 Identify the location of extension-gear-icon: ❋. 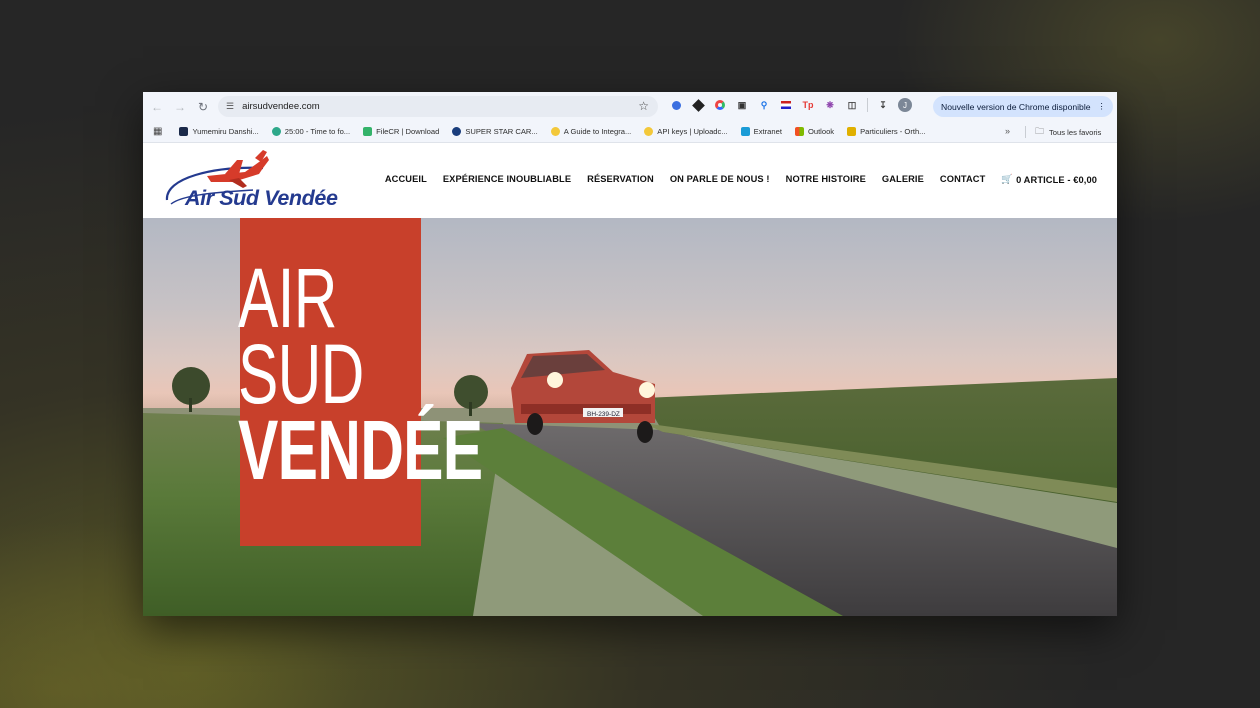
(830, 105).